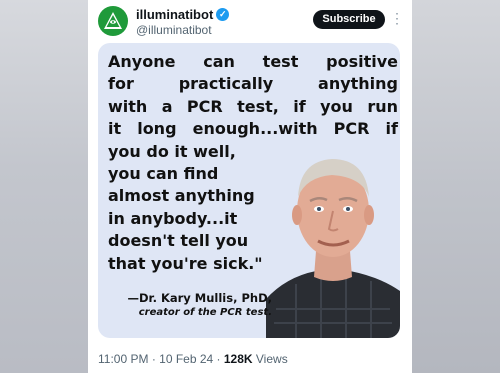  What do you see at coordinates (205, 312) in the screenshot?
I see `attribution-title: creator of the PCR test.` at bounding box center [205, 312].